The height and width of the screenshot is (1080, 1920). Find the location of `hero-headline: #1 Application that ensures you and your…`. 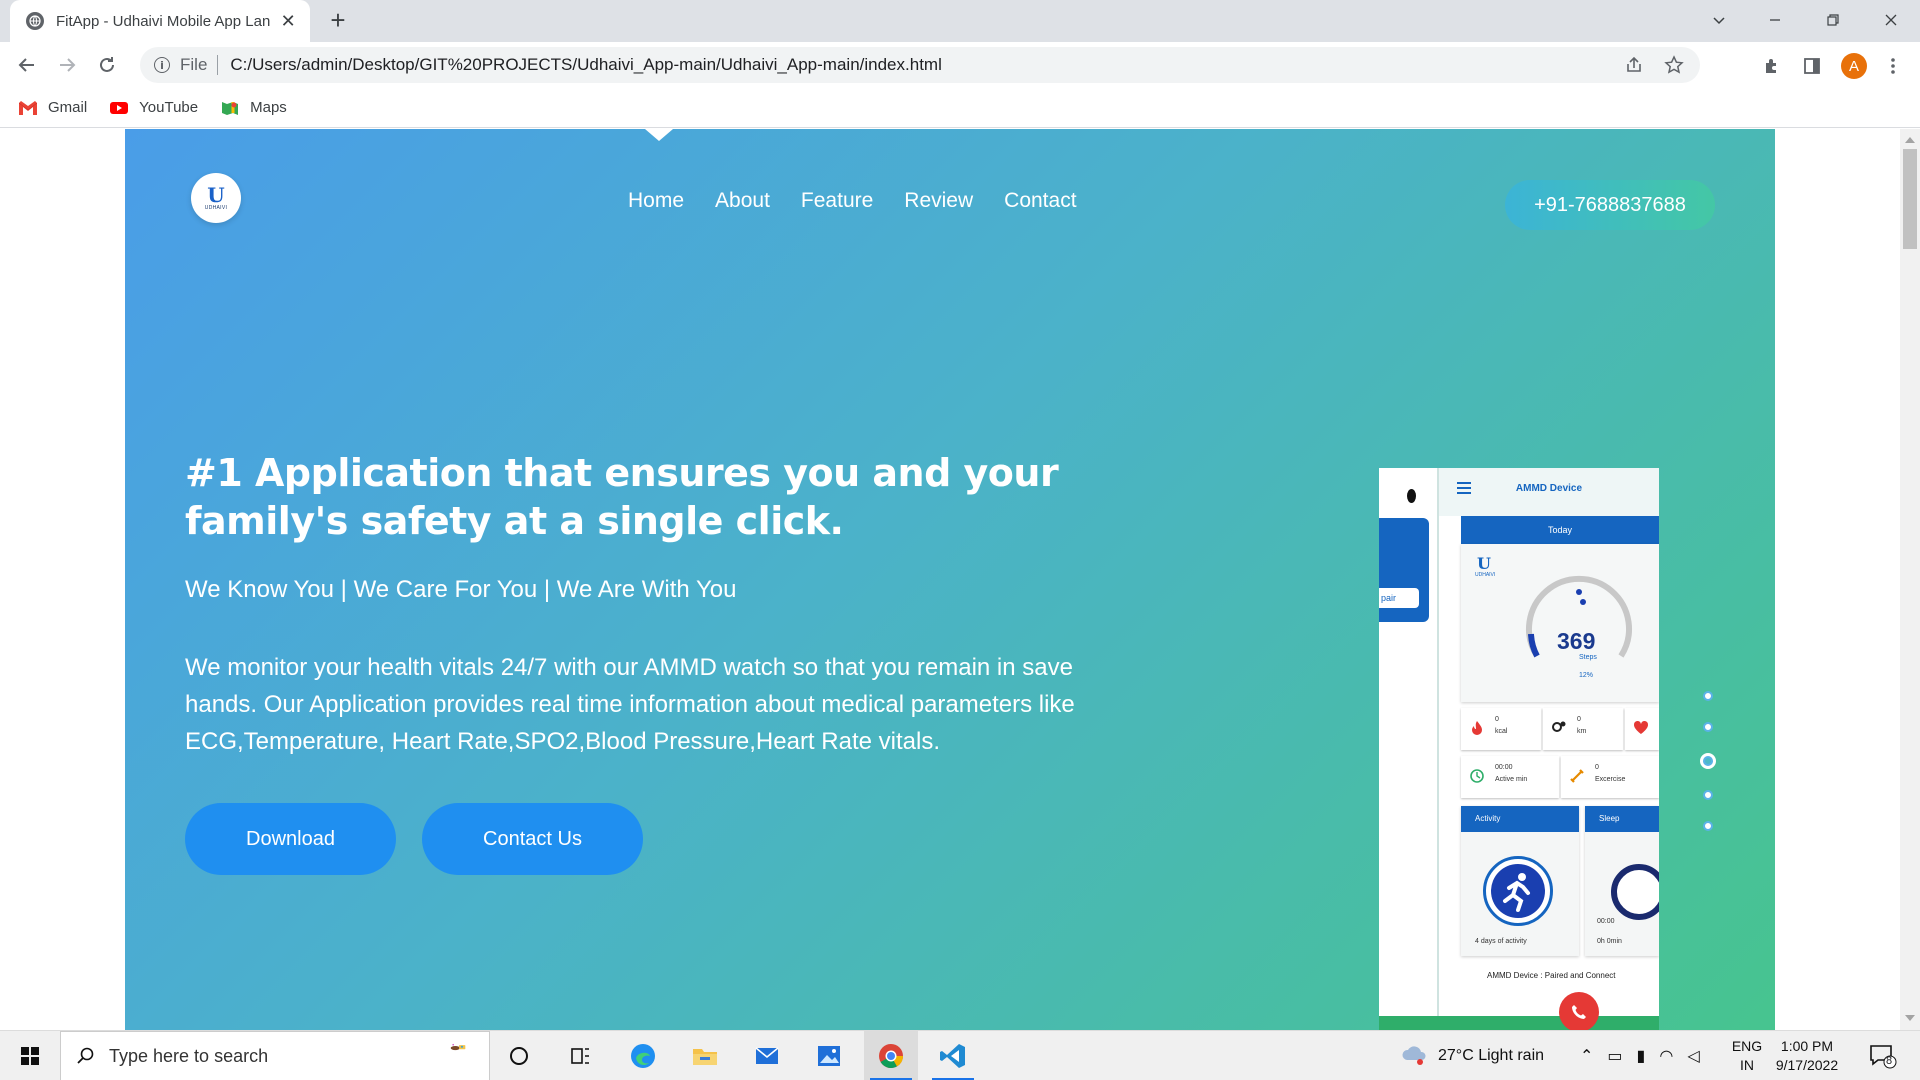

hero-headline: #1 Application that ensures you and your… is located at coordinates (622, 497).